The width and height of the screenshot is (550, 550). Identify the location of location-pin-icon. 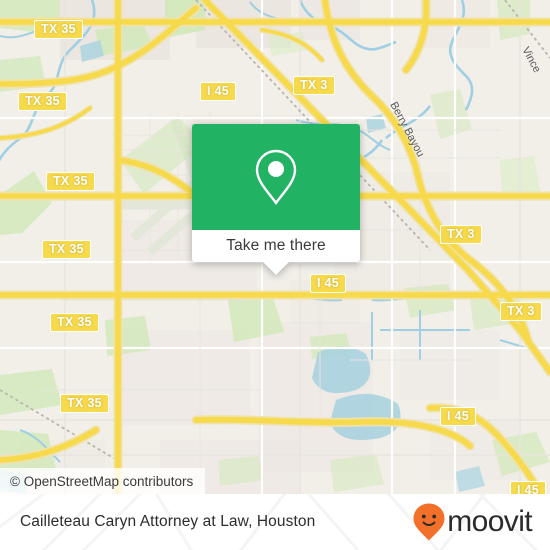
(276, 177).